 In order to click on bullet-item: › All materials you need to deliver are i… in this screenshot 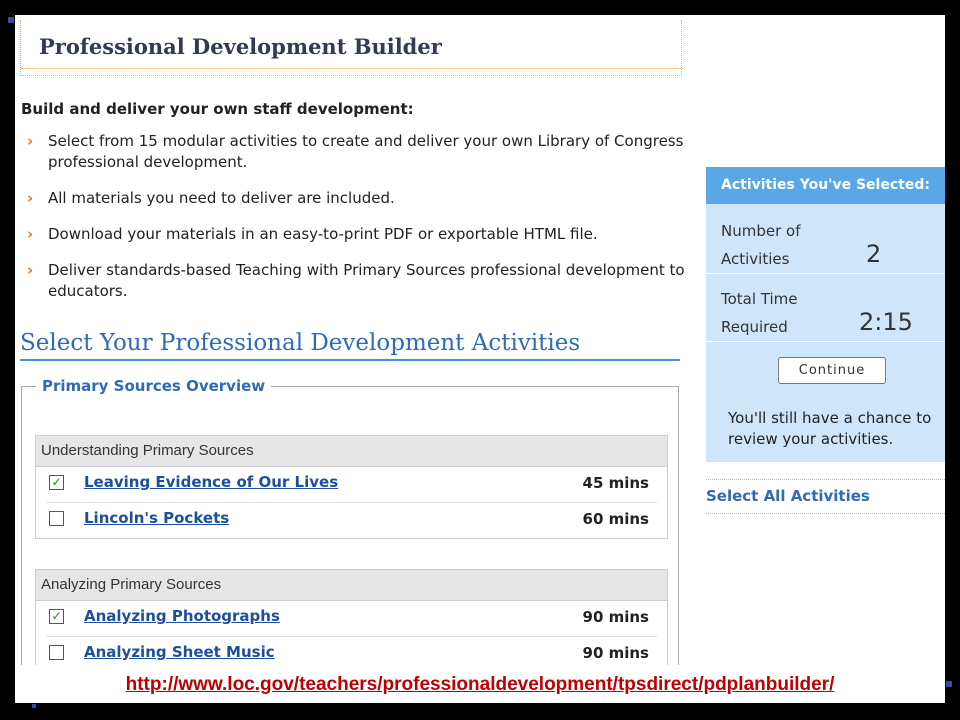, I will do `click(356, 198)`.